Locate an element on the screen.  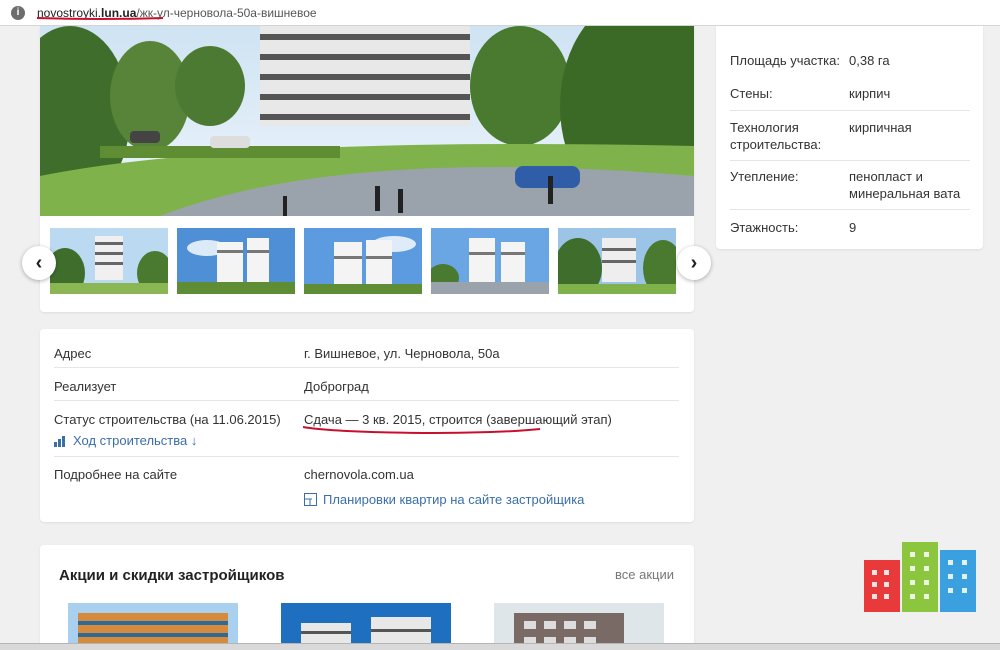
spec-row: Утепление: пенопласт и минеральная вата is located at coordinates (850, 185).